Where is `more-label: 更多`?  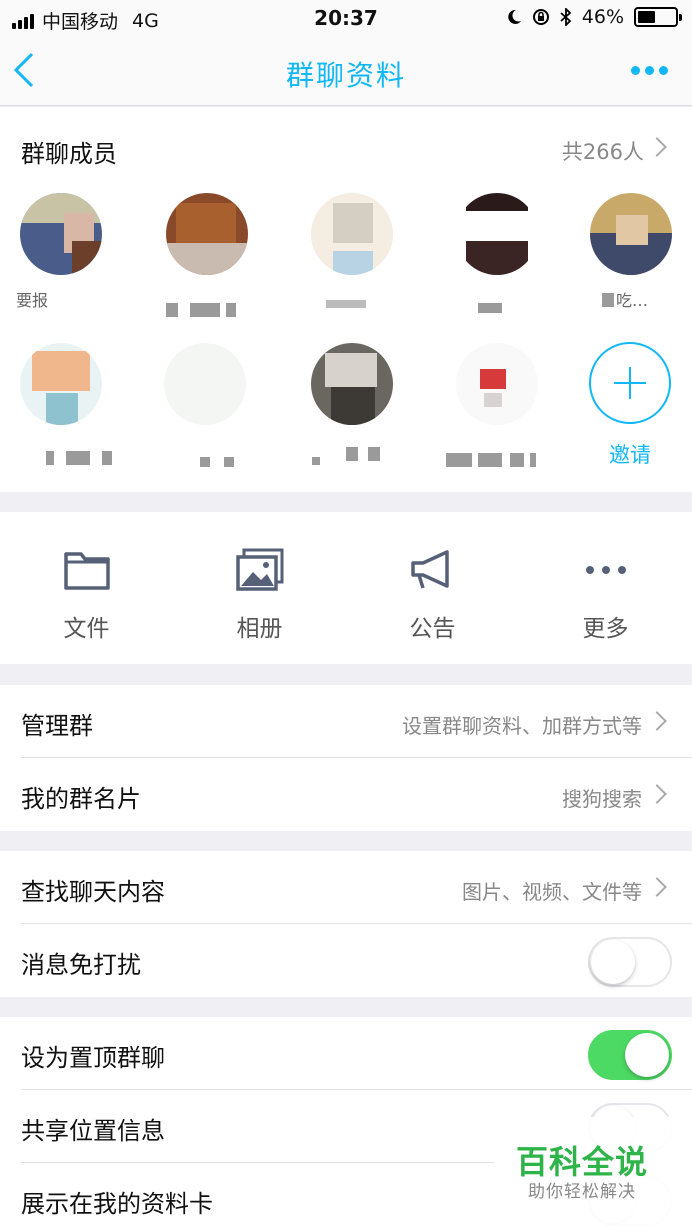
more-label: 更多 is located at coordinates (605, 629).